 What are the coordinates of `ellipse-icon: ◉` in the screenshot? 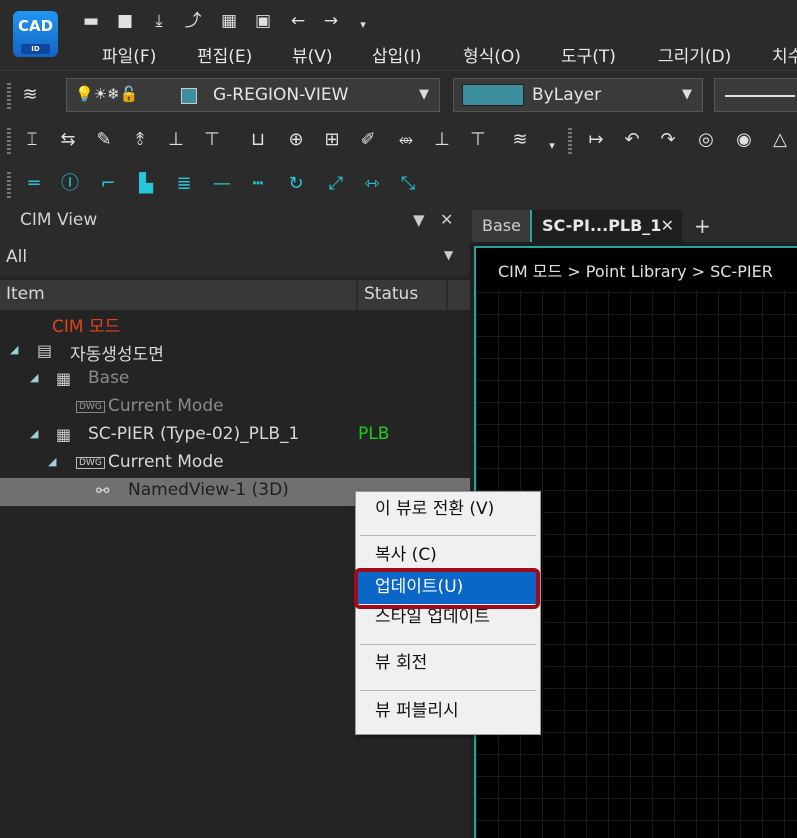 It's located at (744, 140).